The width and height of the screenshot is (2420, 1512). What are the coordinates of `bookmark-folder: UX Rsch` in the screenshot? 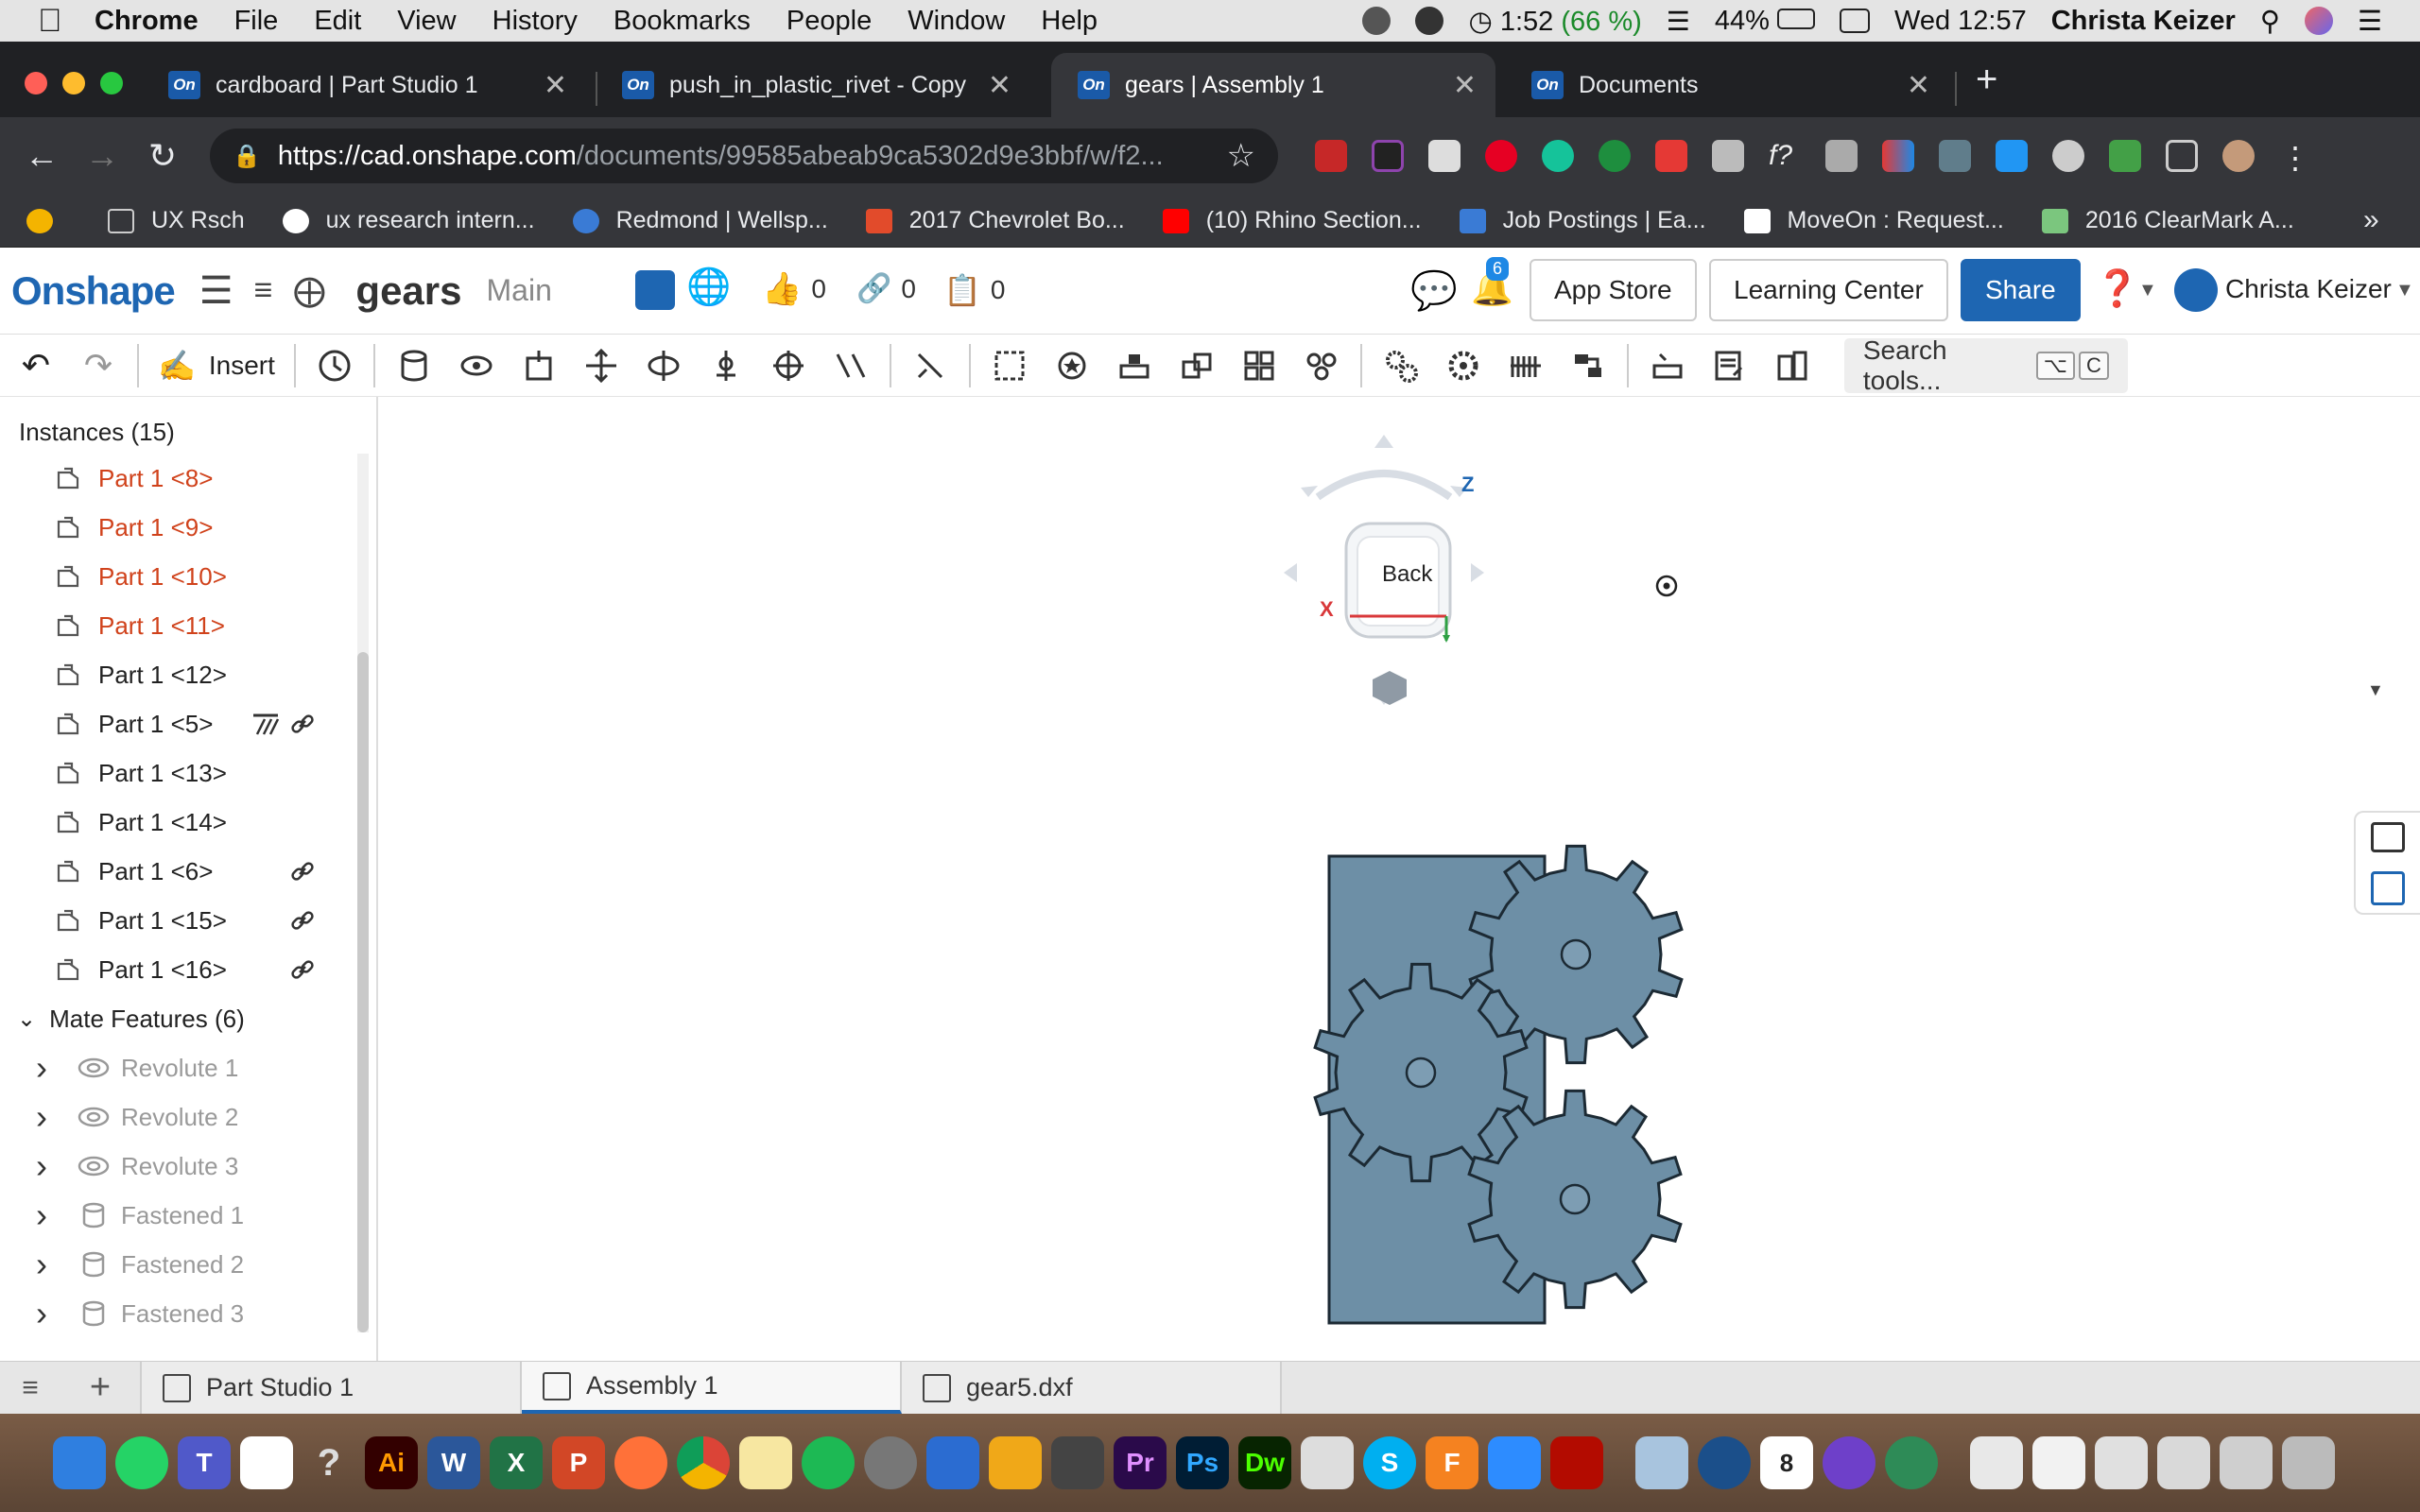 It's located at (177, 220).